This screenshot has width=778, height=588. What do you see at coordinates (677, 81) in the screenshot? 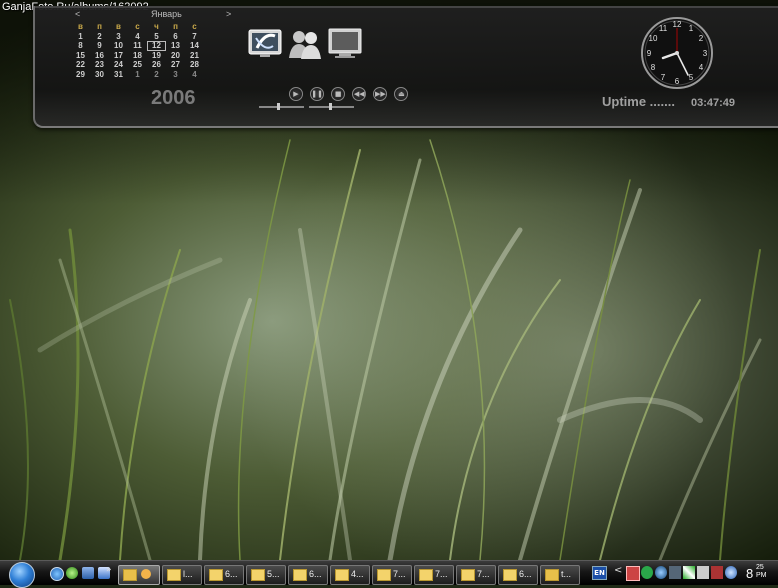
I see `svg-text: 6` at bounding box center [677, 81].